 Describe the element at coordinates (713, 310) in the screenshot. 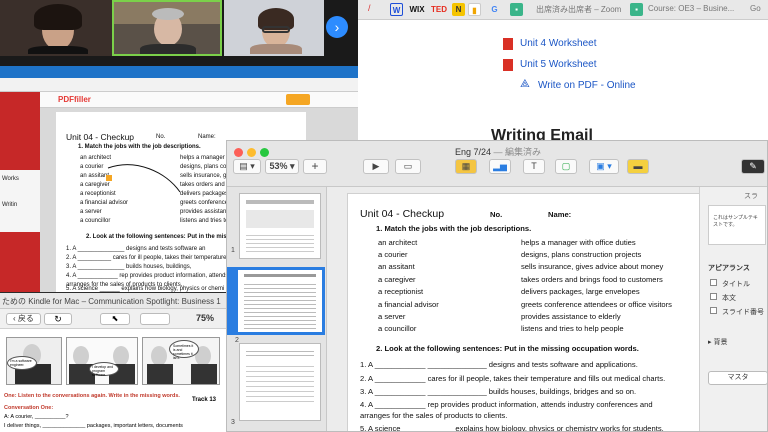

I see `slide-number-checkbox` at that location.